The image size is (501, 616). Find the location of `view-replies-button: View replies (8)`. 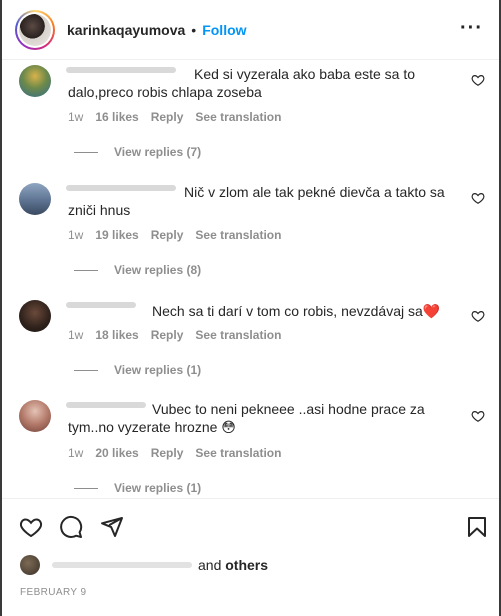

view-replies-button: View replies (8) is located at coordinates (137, 270).